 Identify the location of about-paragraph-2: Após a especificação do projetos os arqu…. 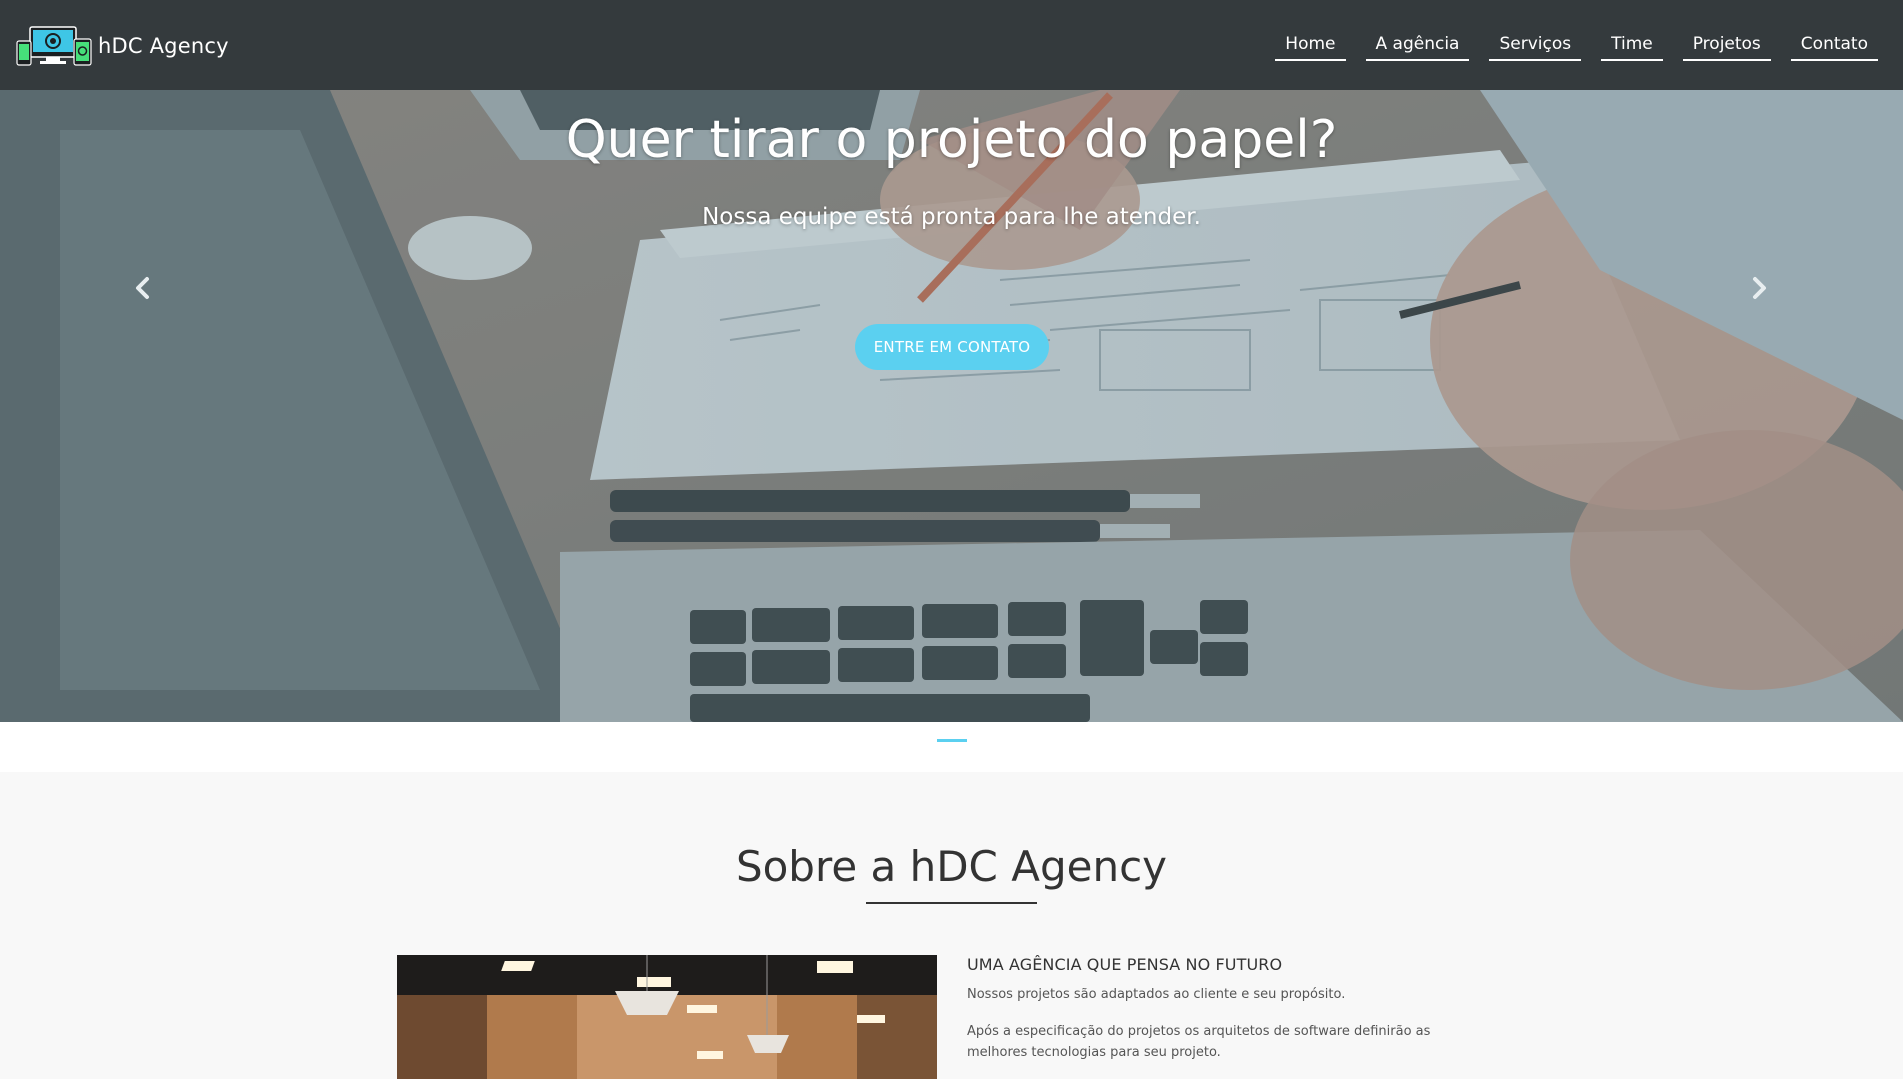
(1199, 1042).